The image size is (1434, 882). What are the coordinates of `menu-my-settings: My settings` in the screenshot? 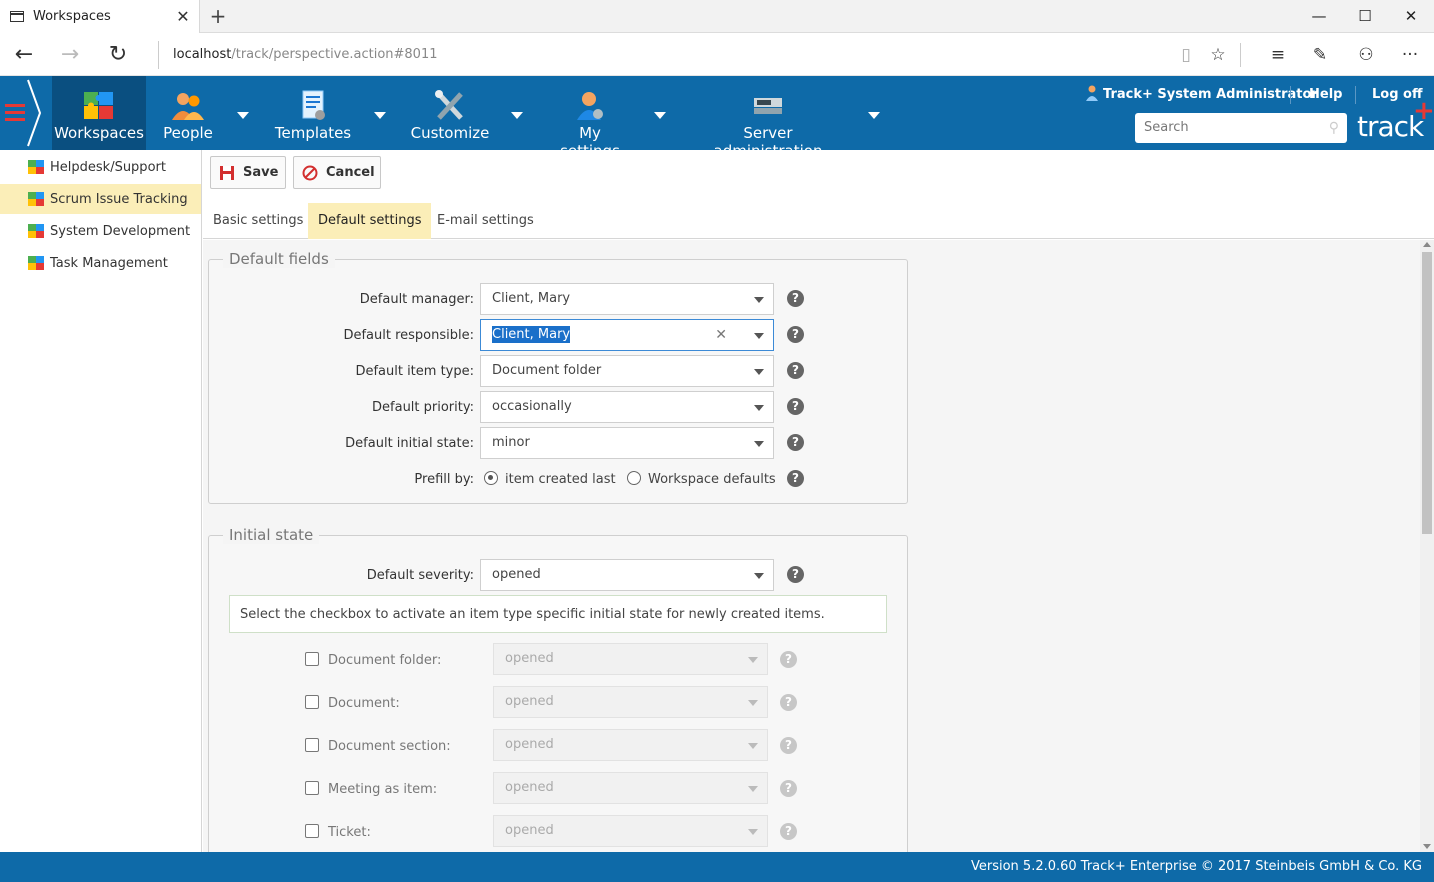 It's located at (590, 118).